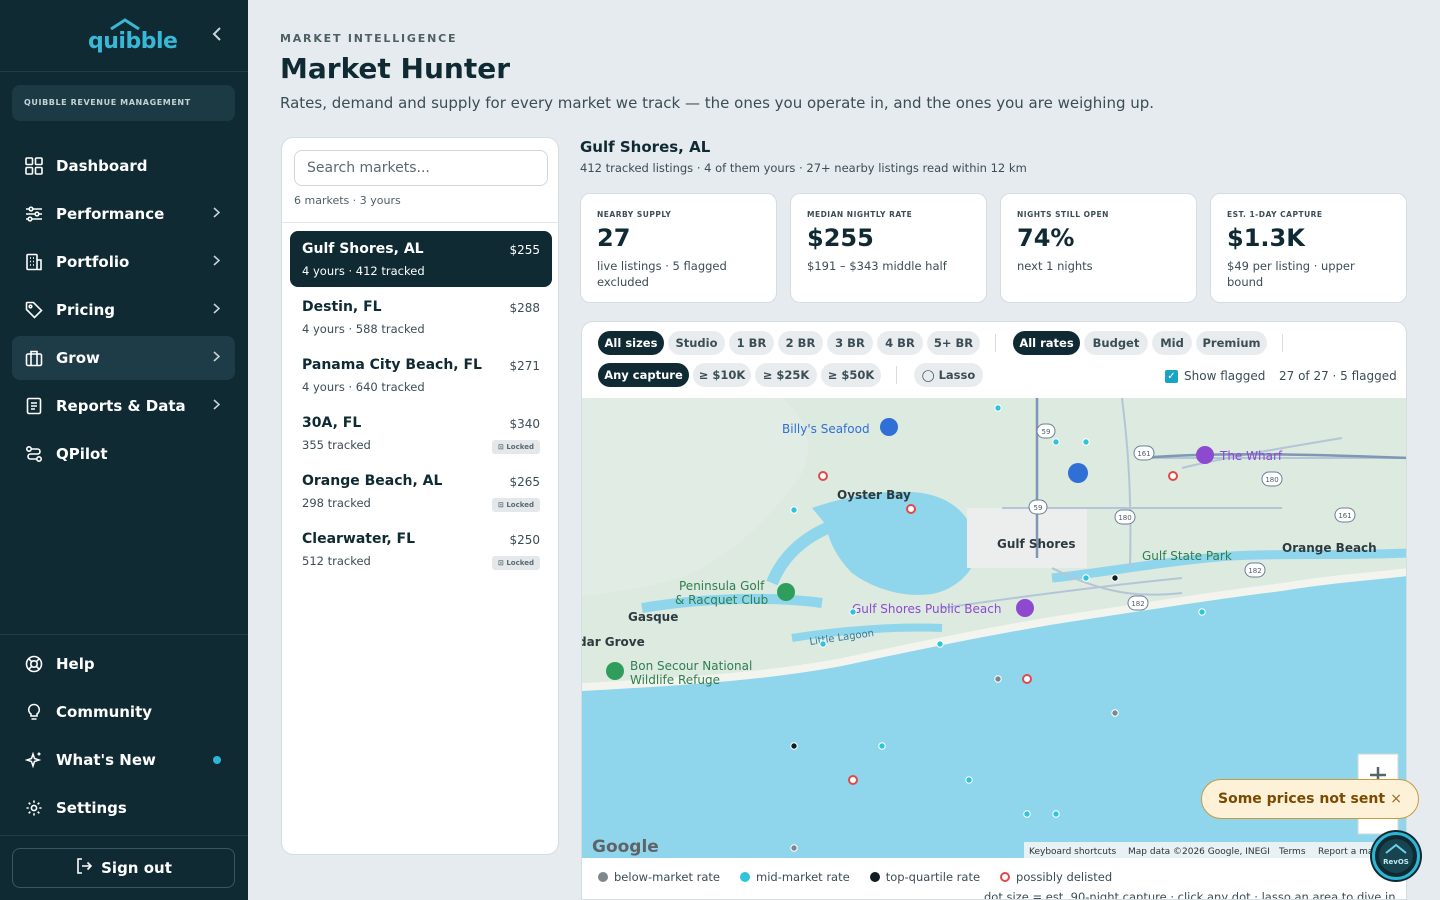 The width and height of the screenshot is (1440, 900). I want to click on panel-divider, so click(420, 222).